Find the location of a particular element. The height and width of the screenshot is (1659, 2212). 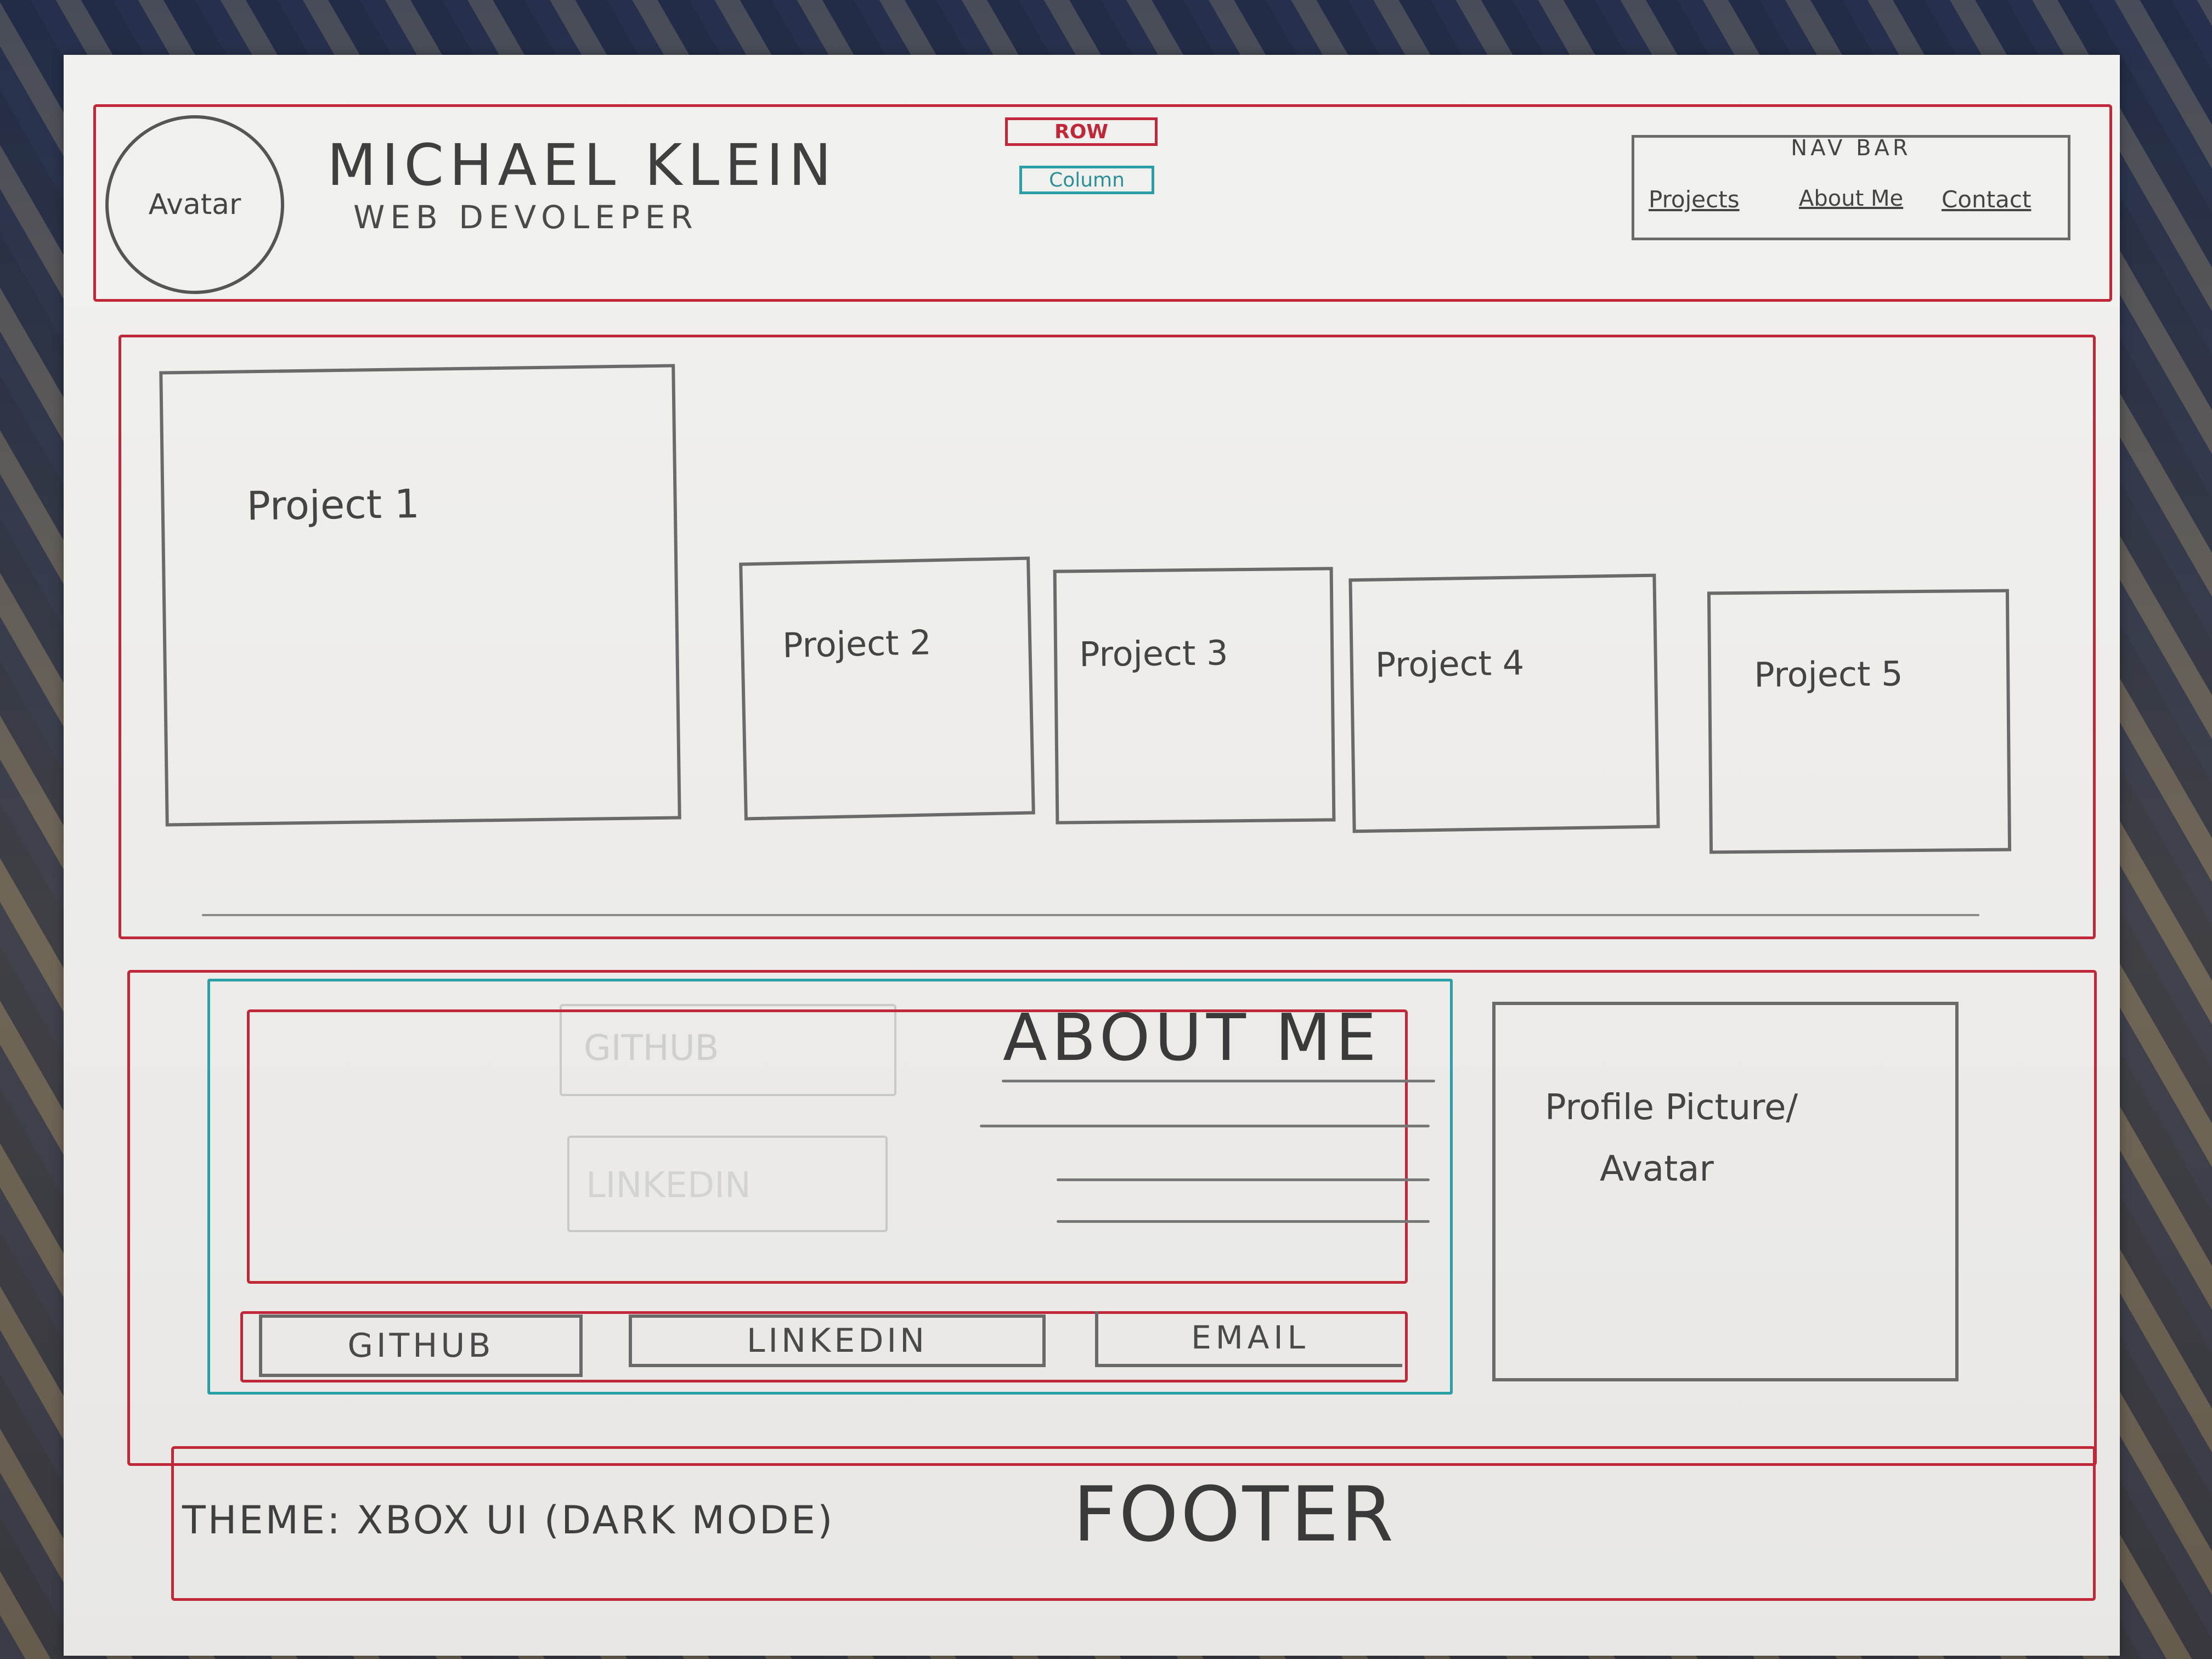

project-2-label: Project 2 is located at coordinates (857, 644).